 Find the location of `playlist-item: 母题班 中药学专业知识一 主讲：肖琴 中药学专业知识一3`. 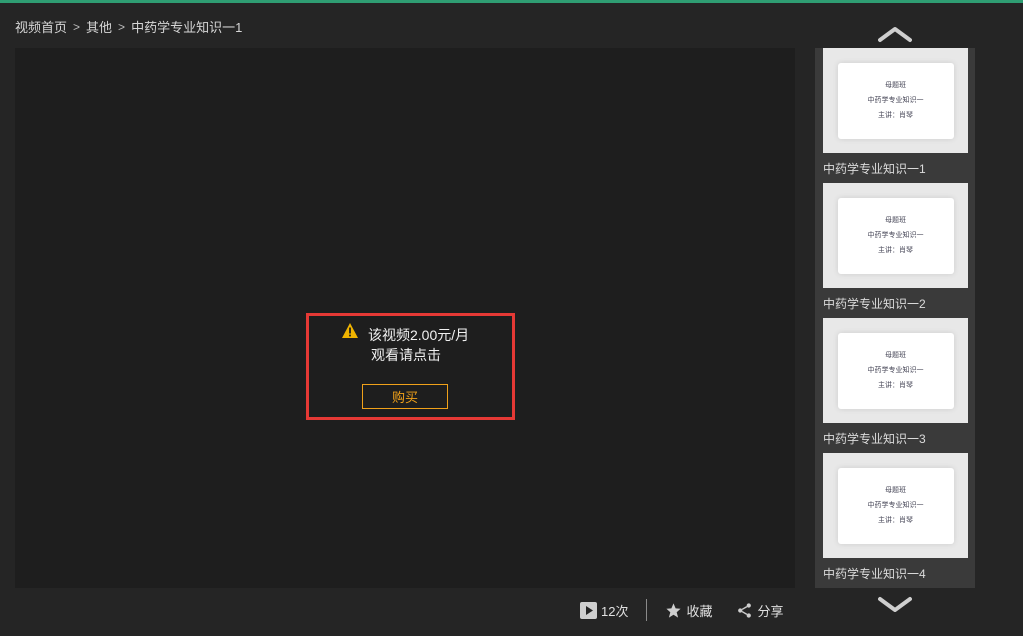

playlist-item: 母题班 中药学专业知识一 主讲：肖琴 中药学专业知识一3 is located at coordinates (895, 382).